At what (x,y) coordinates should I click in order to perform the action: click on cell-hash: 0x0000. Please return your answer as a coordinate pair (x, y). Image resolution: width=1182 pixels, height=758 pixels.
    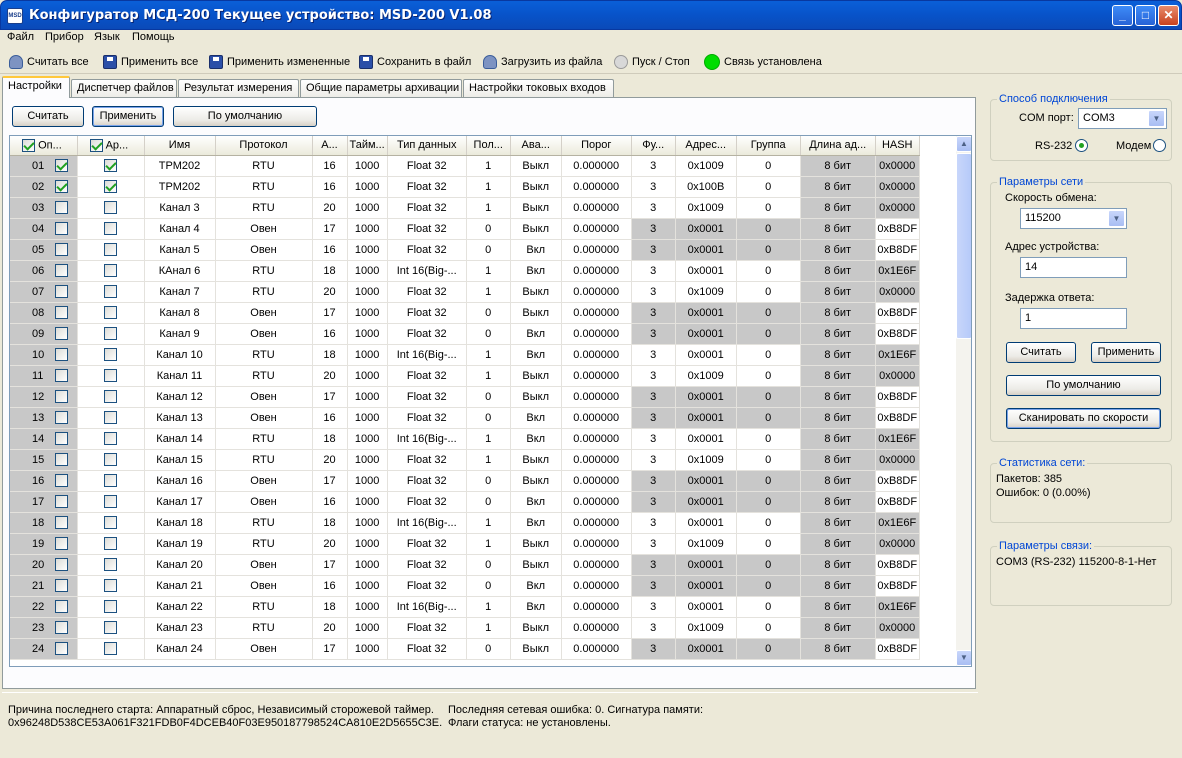
    Looking at the image, I should click on (897, 628).